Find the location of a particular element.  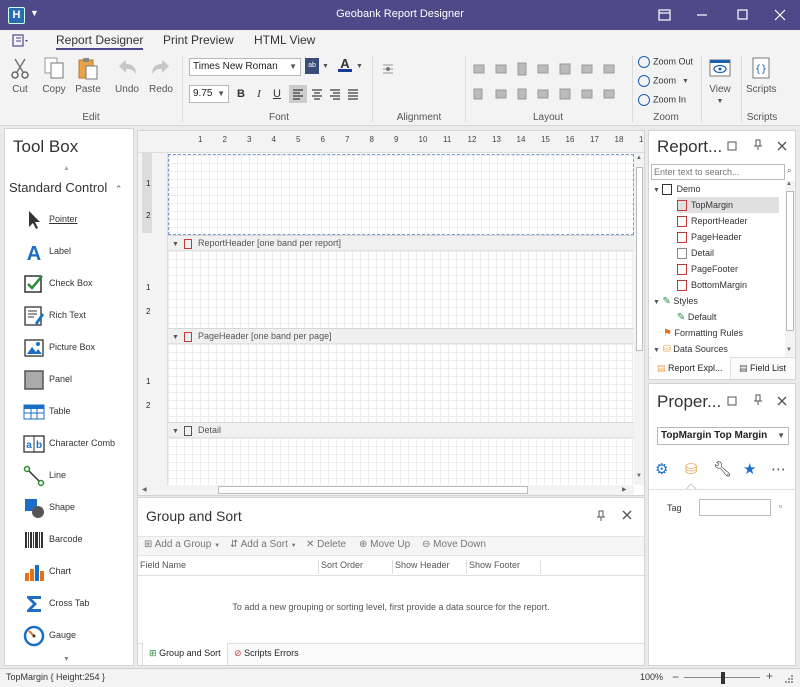

zoom-out-icon: − is located at coordinates (675, 677).